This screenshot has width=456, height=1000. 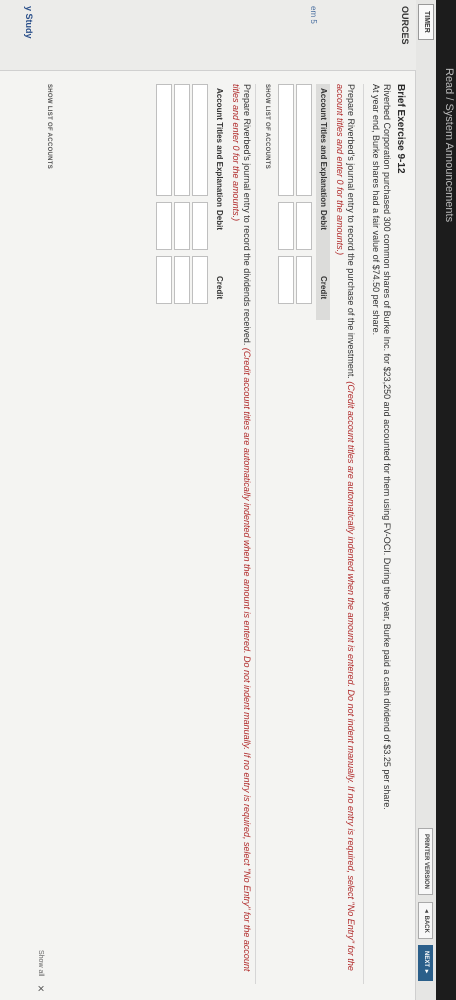 What do you see at coordinates (208, 35) in the screenshot?
I see `sidebar: OURCES em 5 y Study` at bounding box center [208, 35].